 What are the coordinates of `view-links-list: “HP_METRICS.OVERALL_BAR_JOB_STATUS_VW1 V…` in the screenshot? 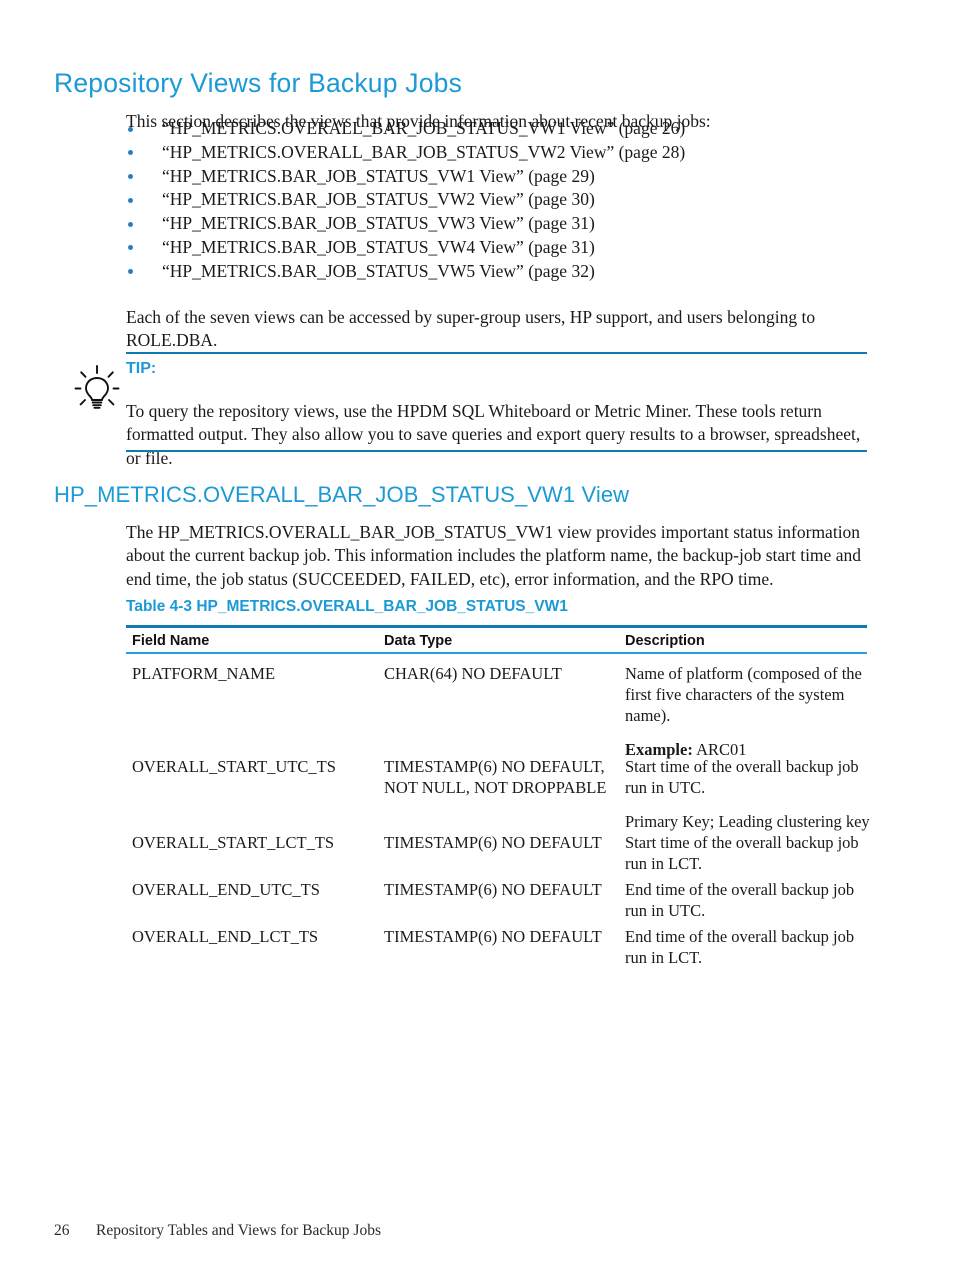 It's located at (506, 200).